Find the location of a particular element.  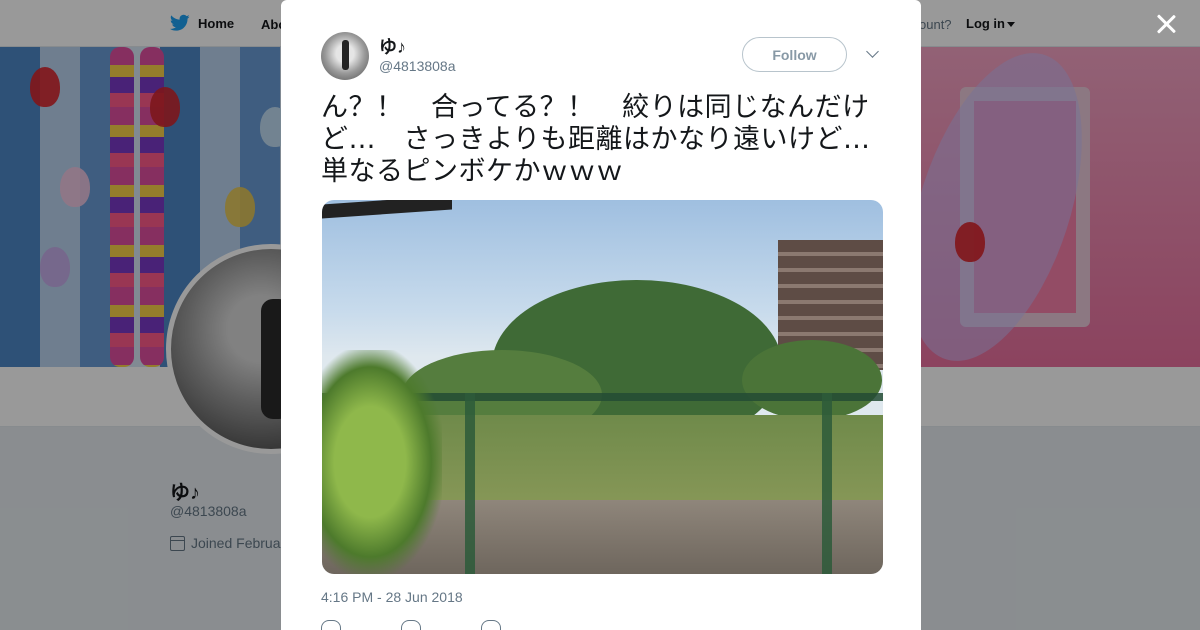

photo-leaves is located at coordinates (382, 462).